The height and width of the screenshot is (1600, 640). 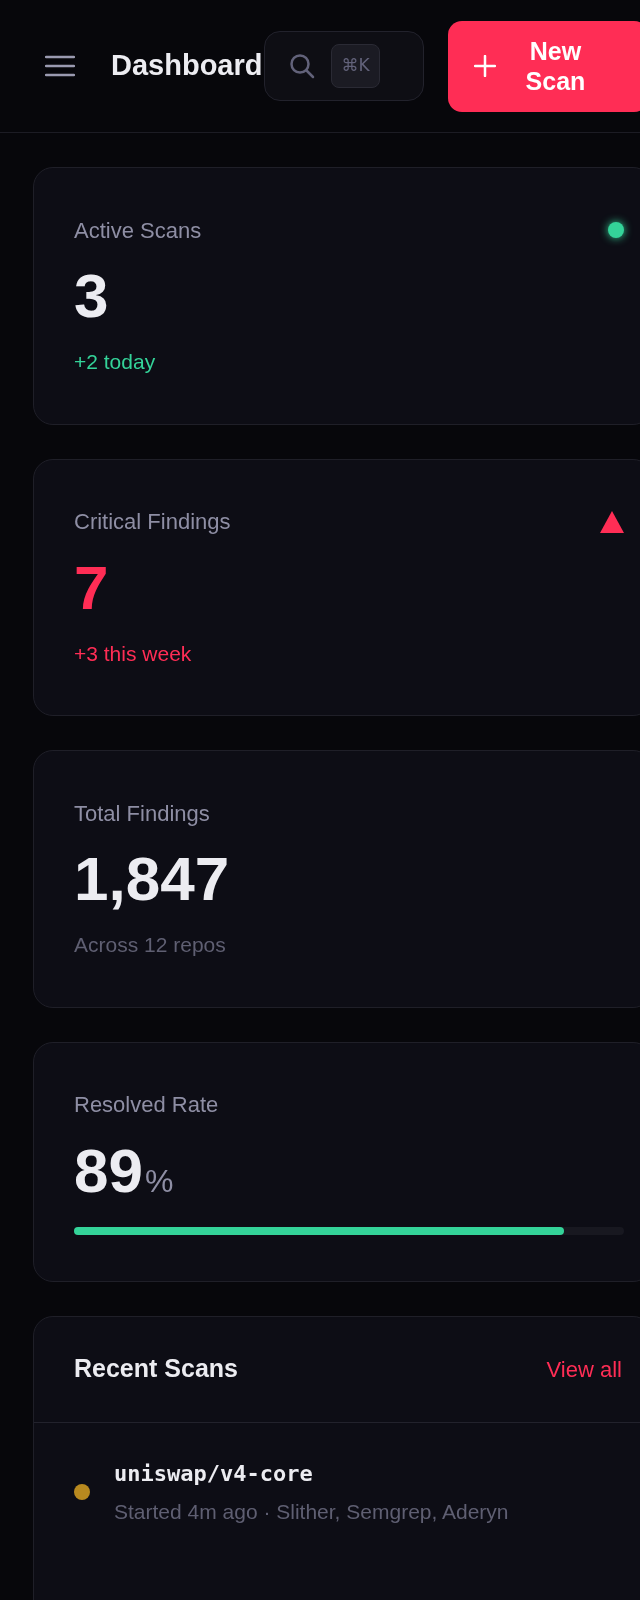 I want to click on stat-value: 89, so click(x=108, y=1170).